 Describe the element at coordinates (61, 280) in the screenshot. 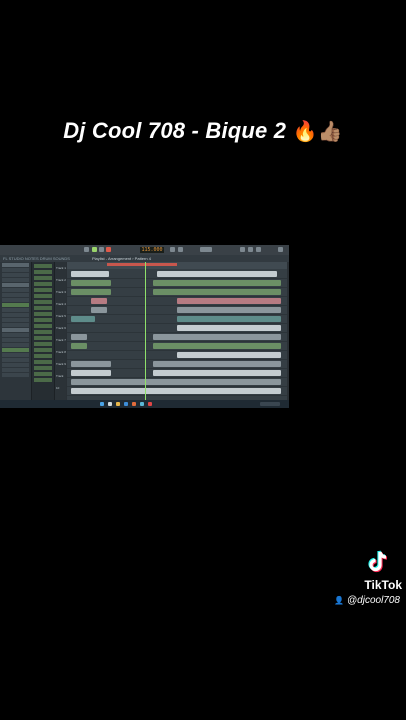

I see `track-label: Track 2` at that location.